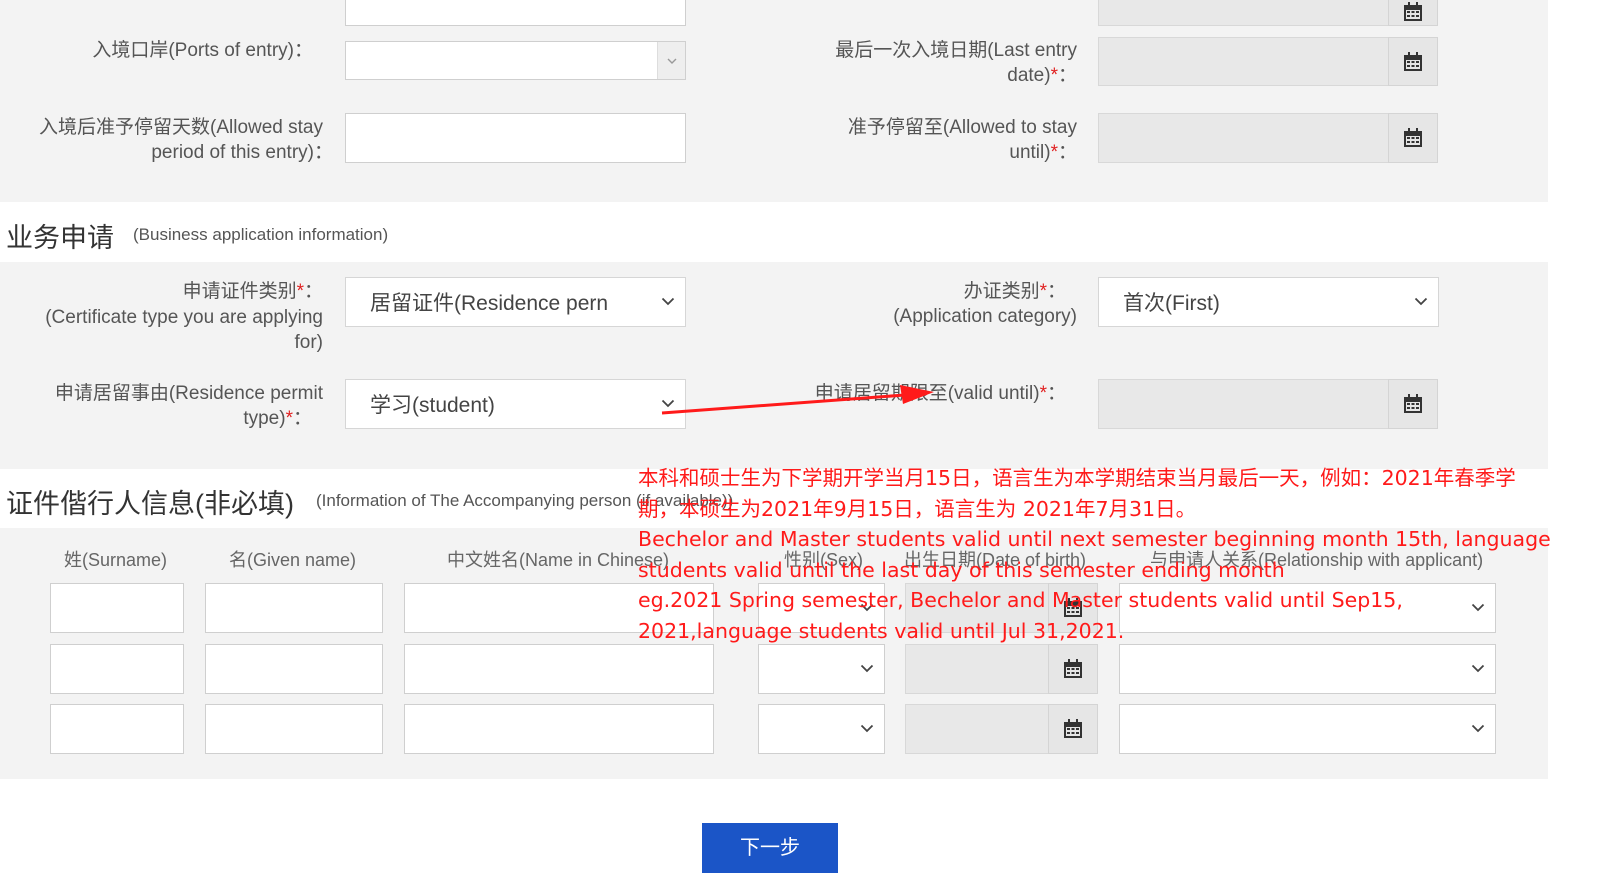  What do you see at coordinates (962, 127) in the screenshot?
I see `allowed-until-label-line1: 准予停留至(Allowed to stay` at bounding box center [962, 127].